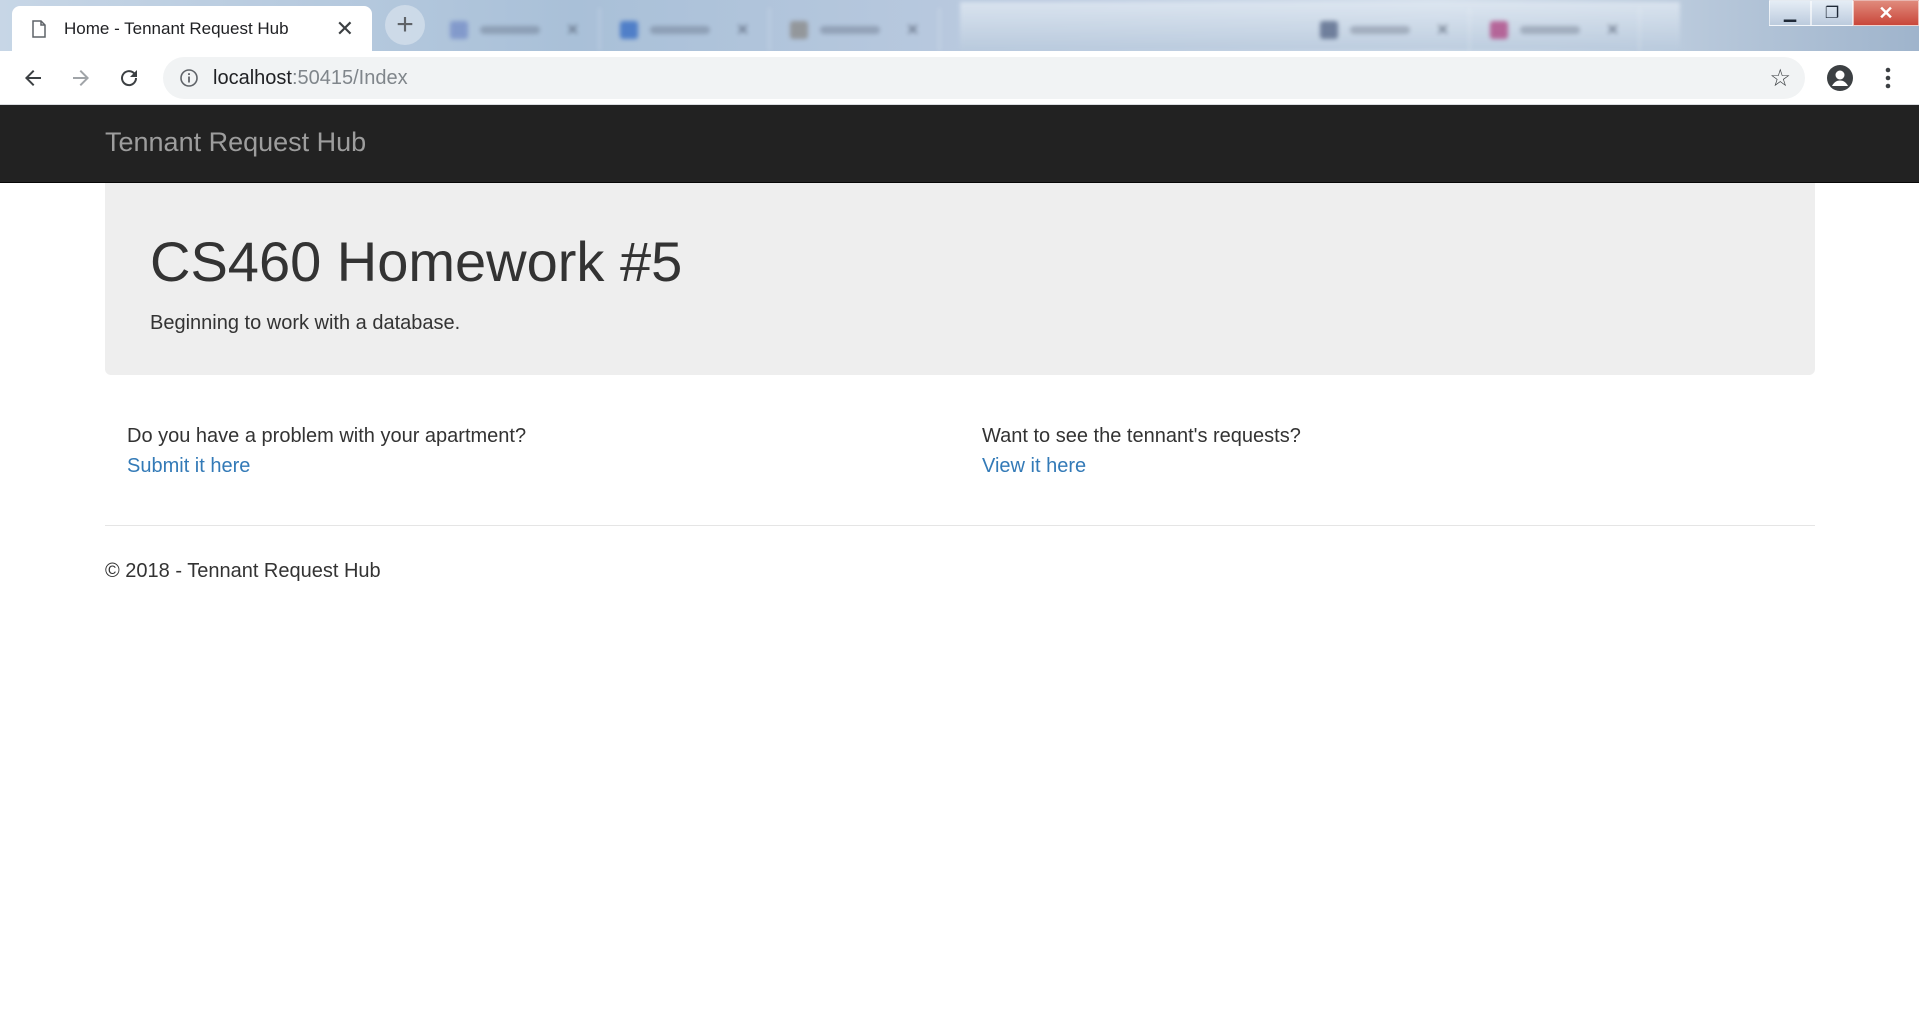 This screenshot has width=1919, height=1022. What do you see at coordinates (305, 323) in the screenshot?
I see `lead-text: Beginning to work with a database.` at bounding box center [305, 323].